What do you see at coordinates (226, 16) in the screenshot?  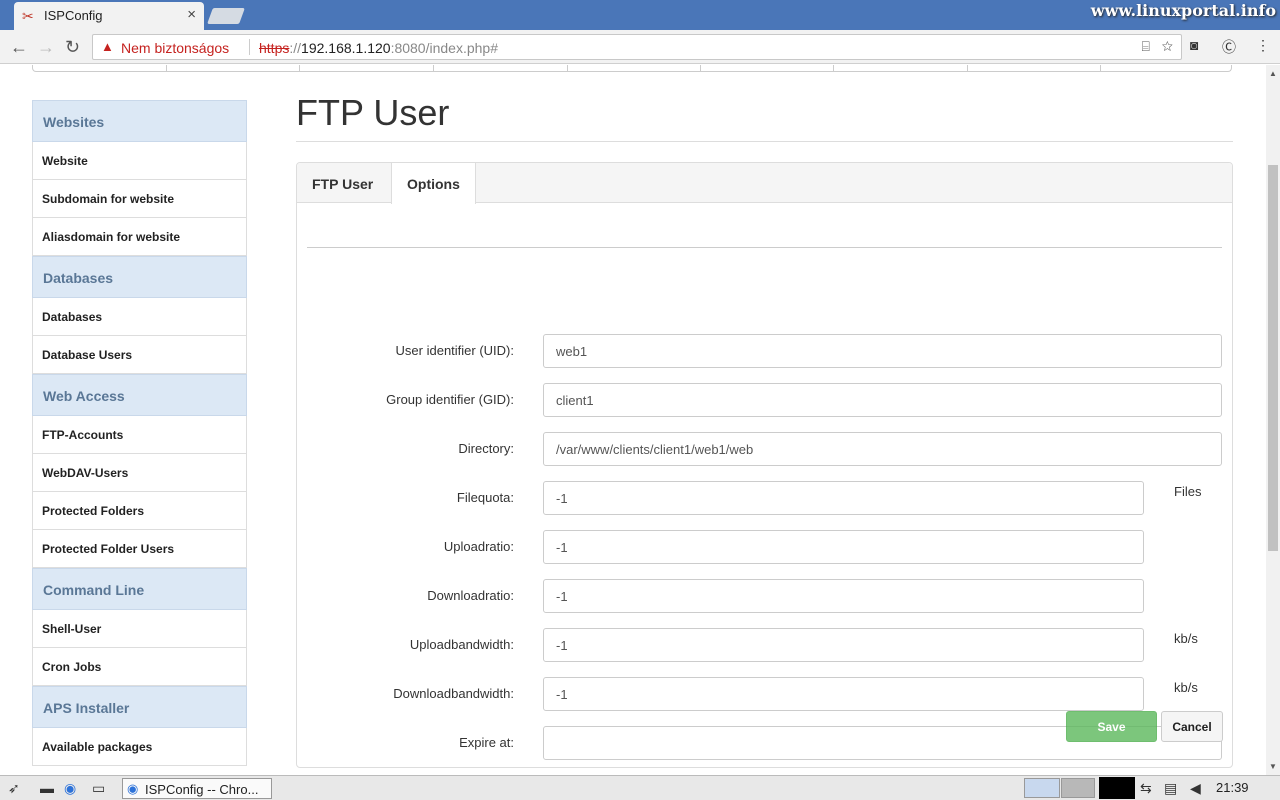 I see `new-tab-button` at bounding box center [226, 16].